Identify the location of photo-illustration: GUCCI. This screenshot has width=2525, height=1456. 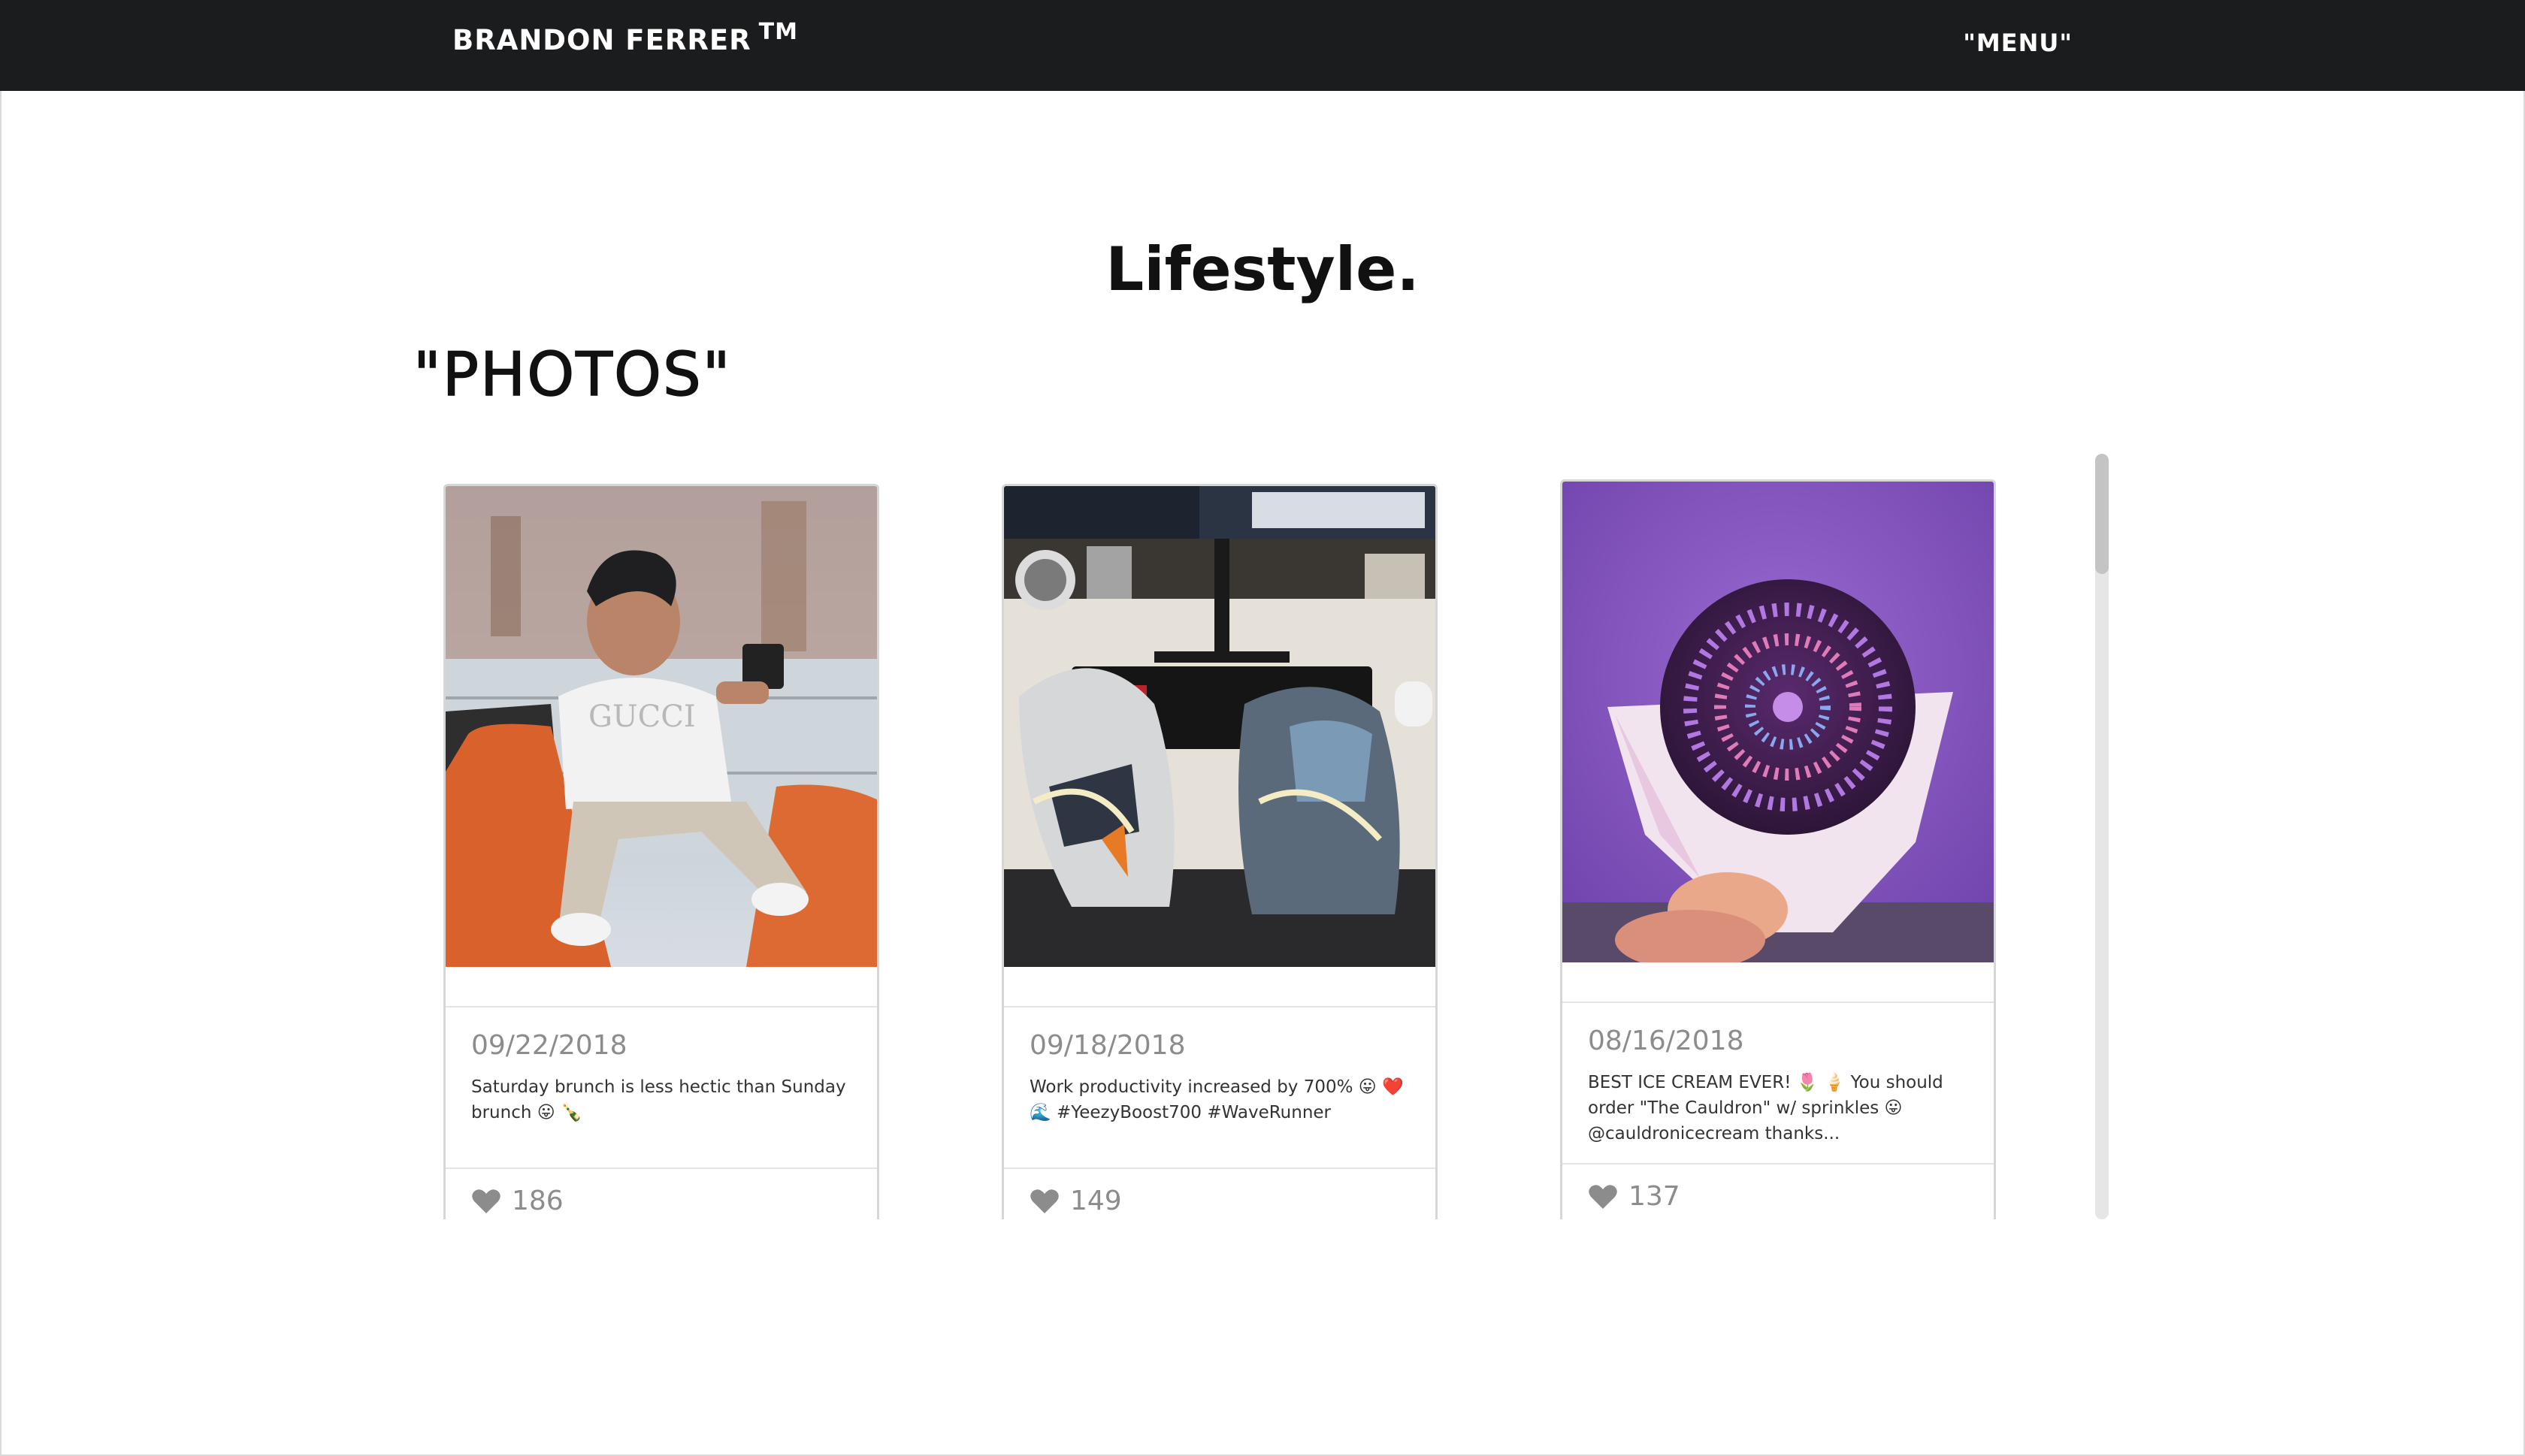
(661, 726).